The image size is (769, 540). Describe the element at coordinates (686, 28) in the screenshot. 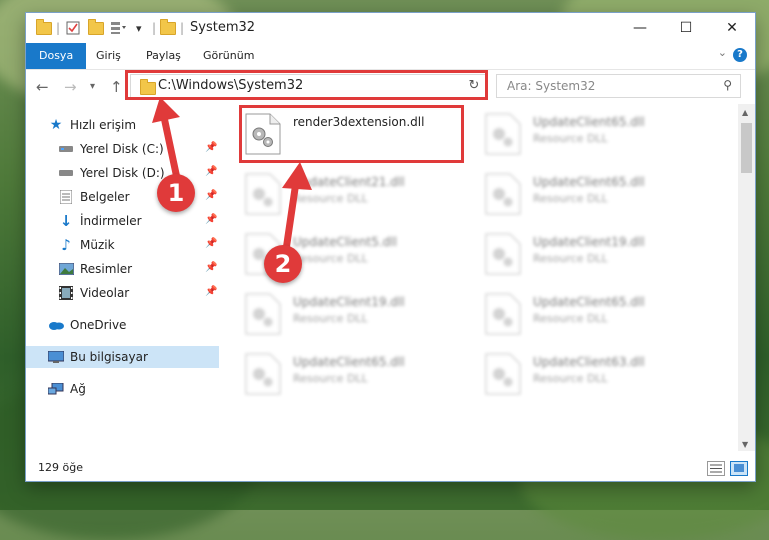

I see `maximize-button: ☐` at that location.